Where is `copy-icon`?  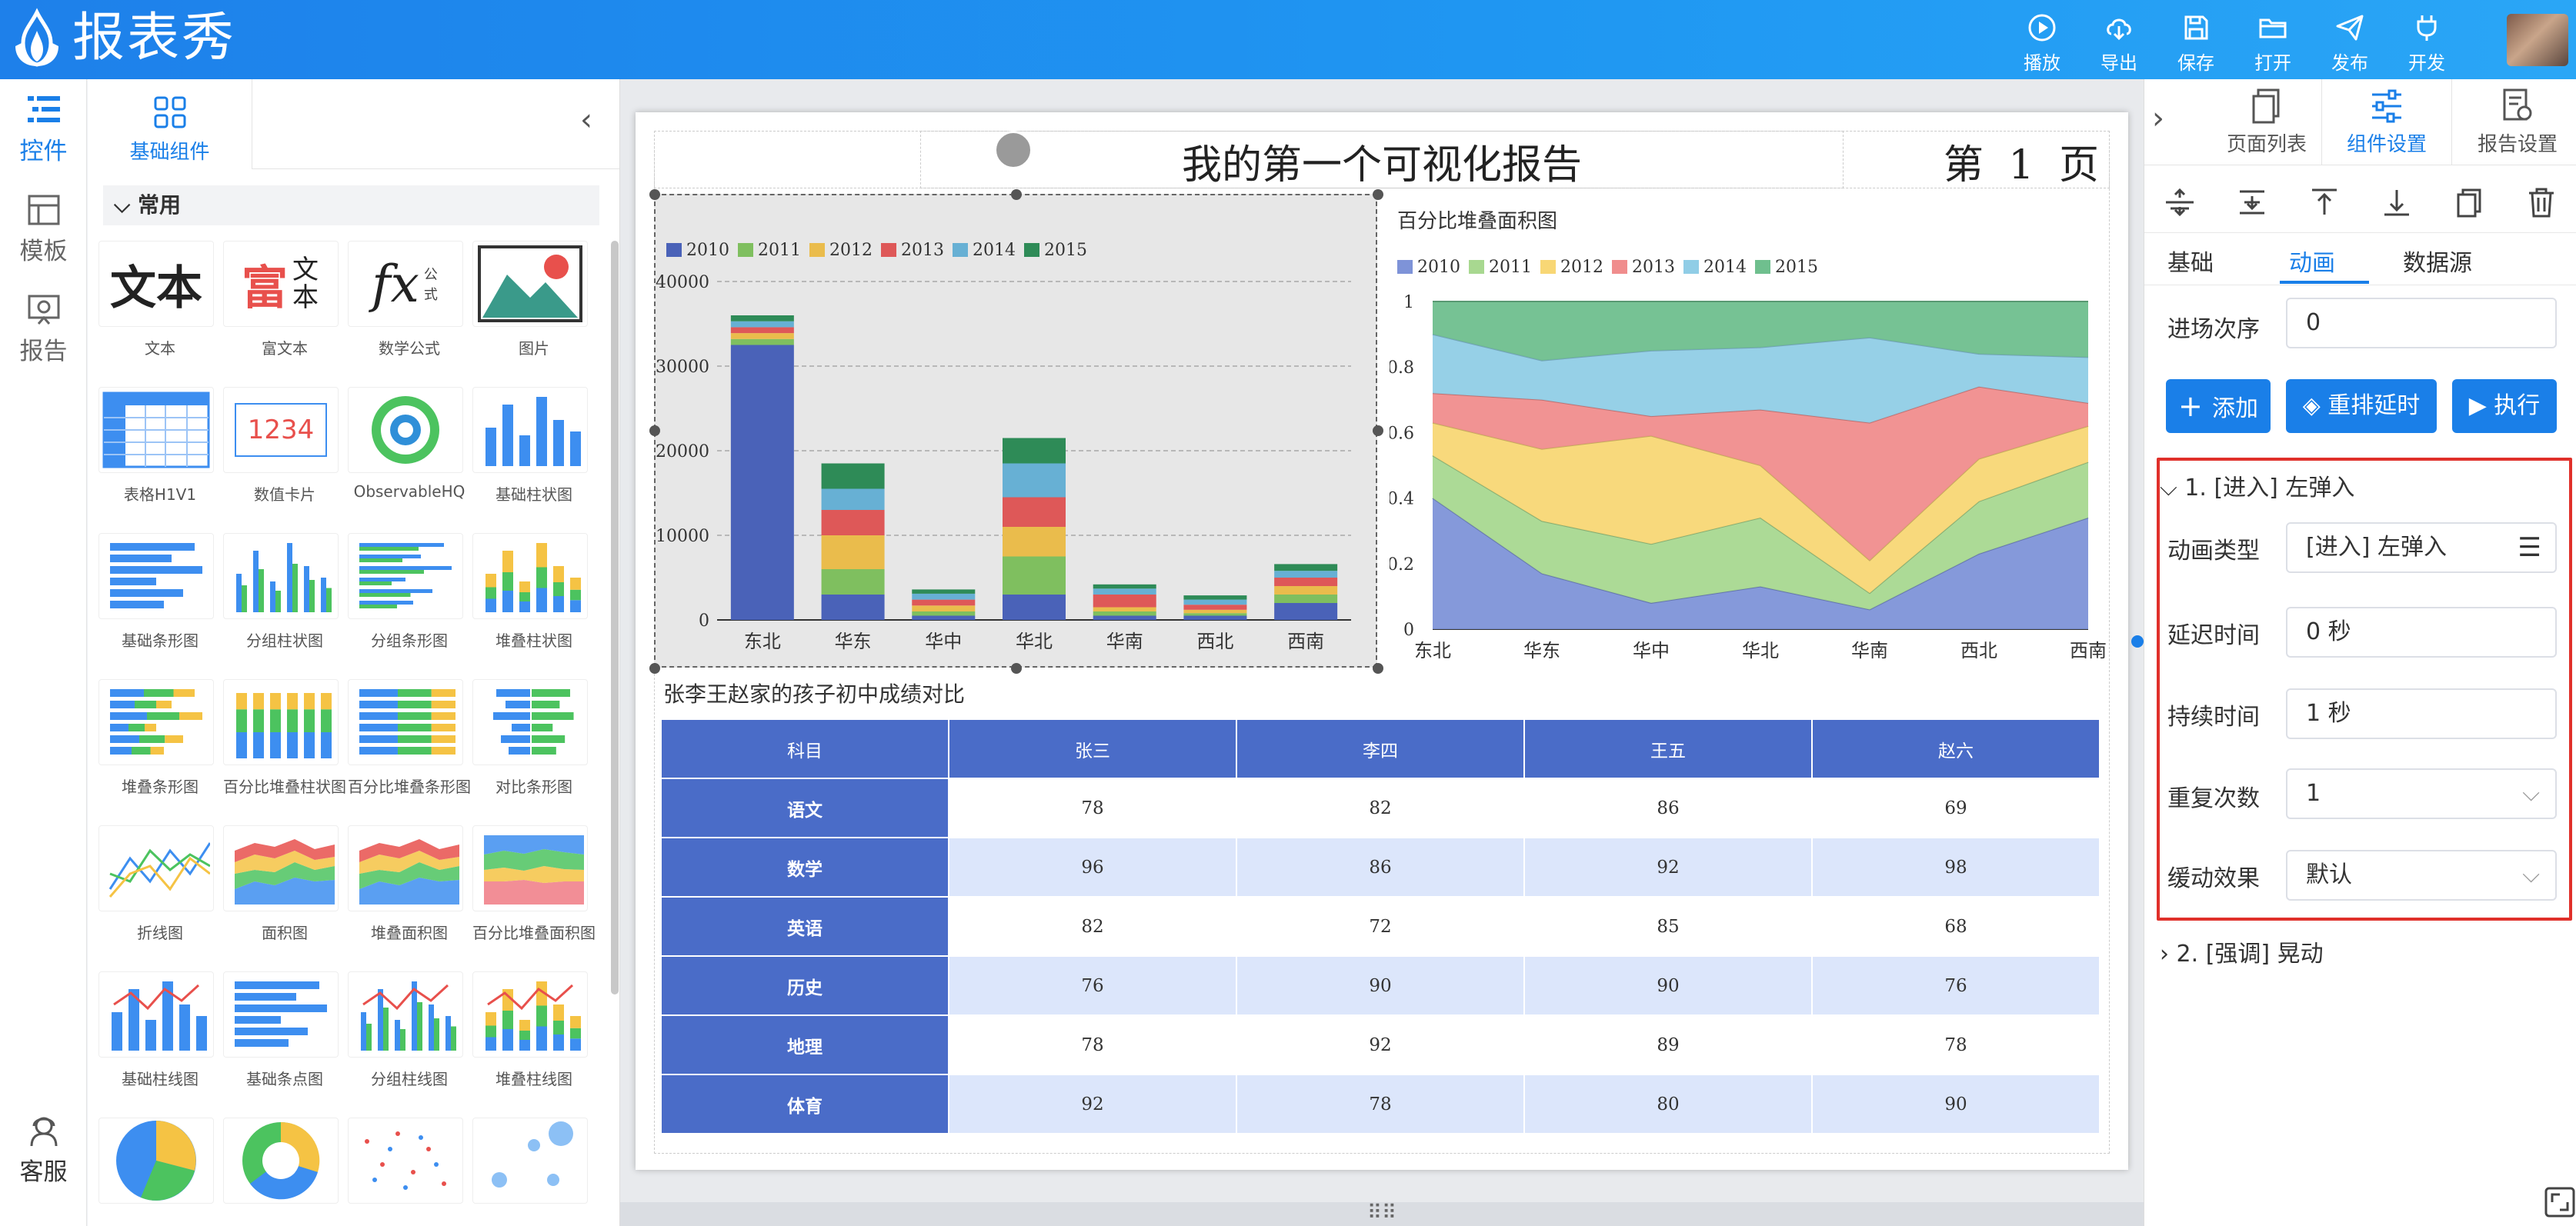 copy-icon is located at coordinates (2469, 202).